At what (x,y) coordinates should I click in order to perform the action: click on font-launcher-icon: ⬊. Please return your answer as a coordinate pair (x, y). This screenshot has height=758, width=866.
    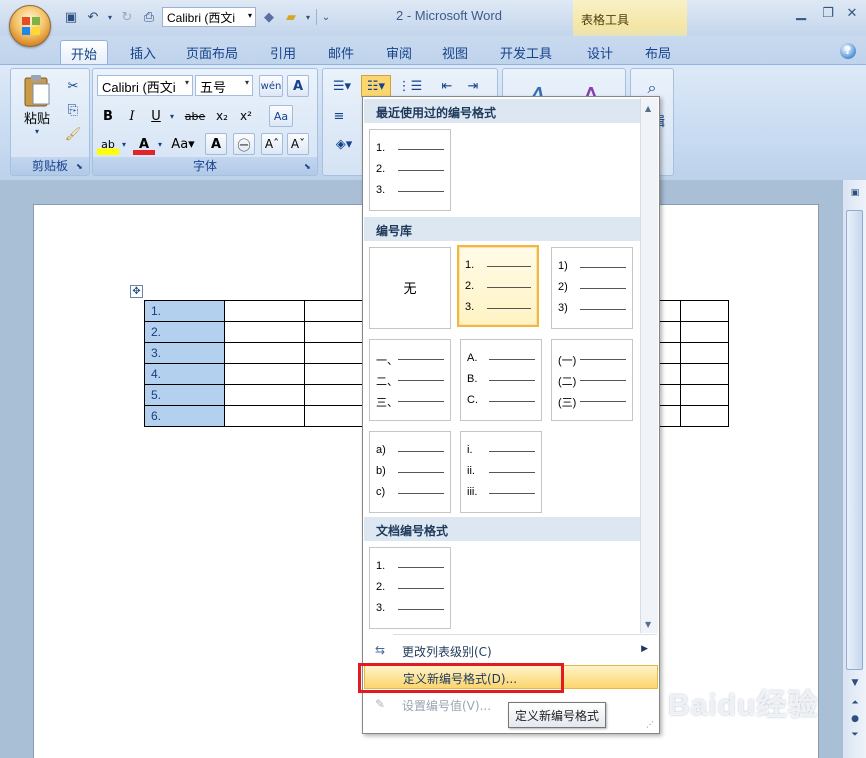
    Looking at the image, I should click on (309, 167).